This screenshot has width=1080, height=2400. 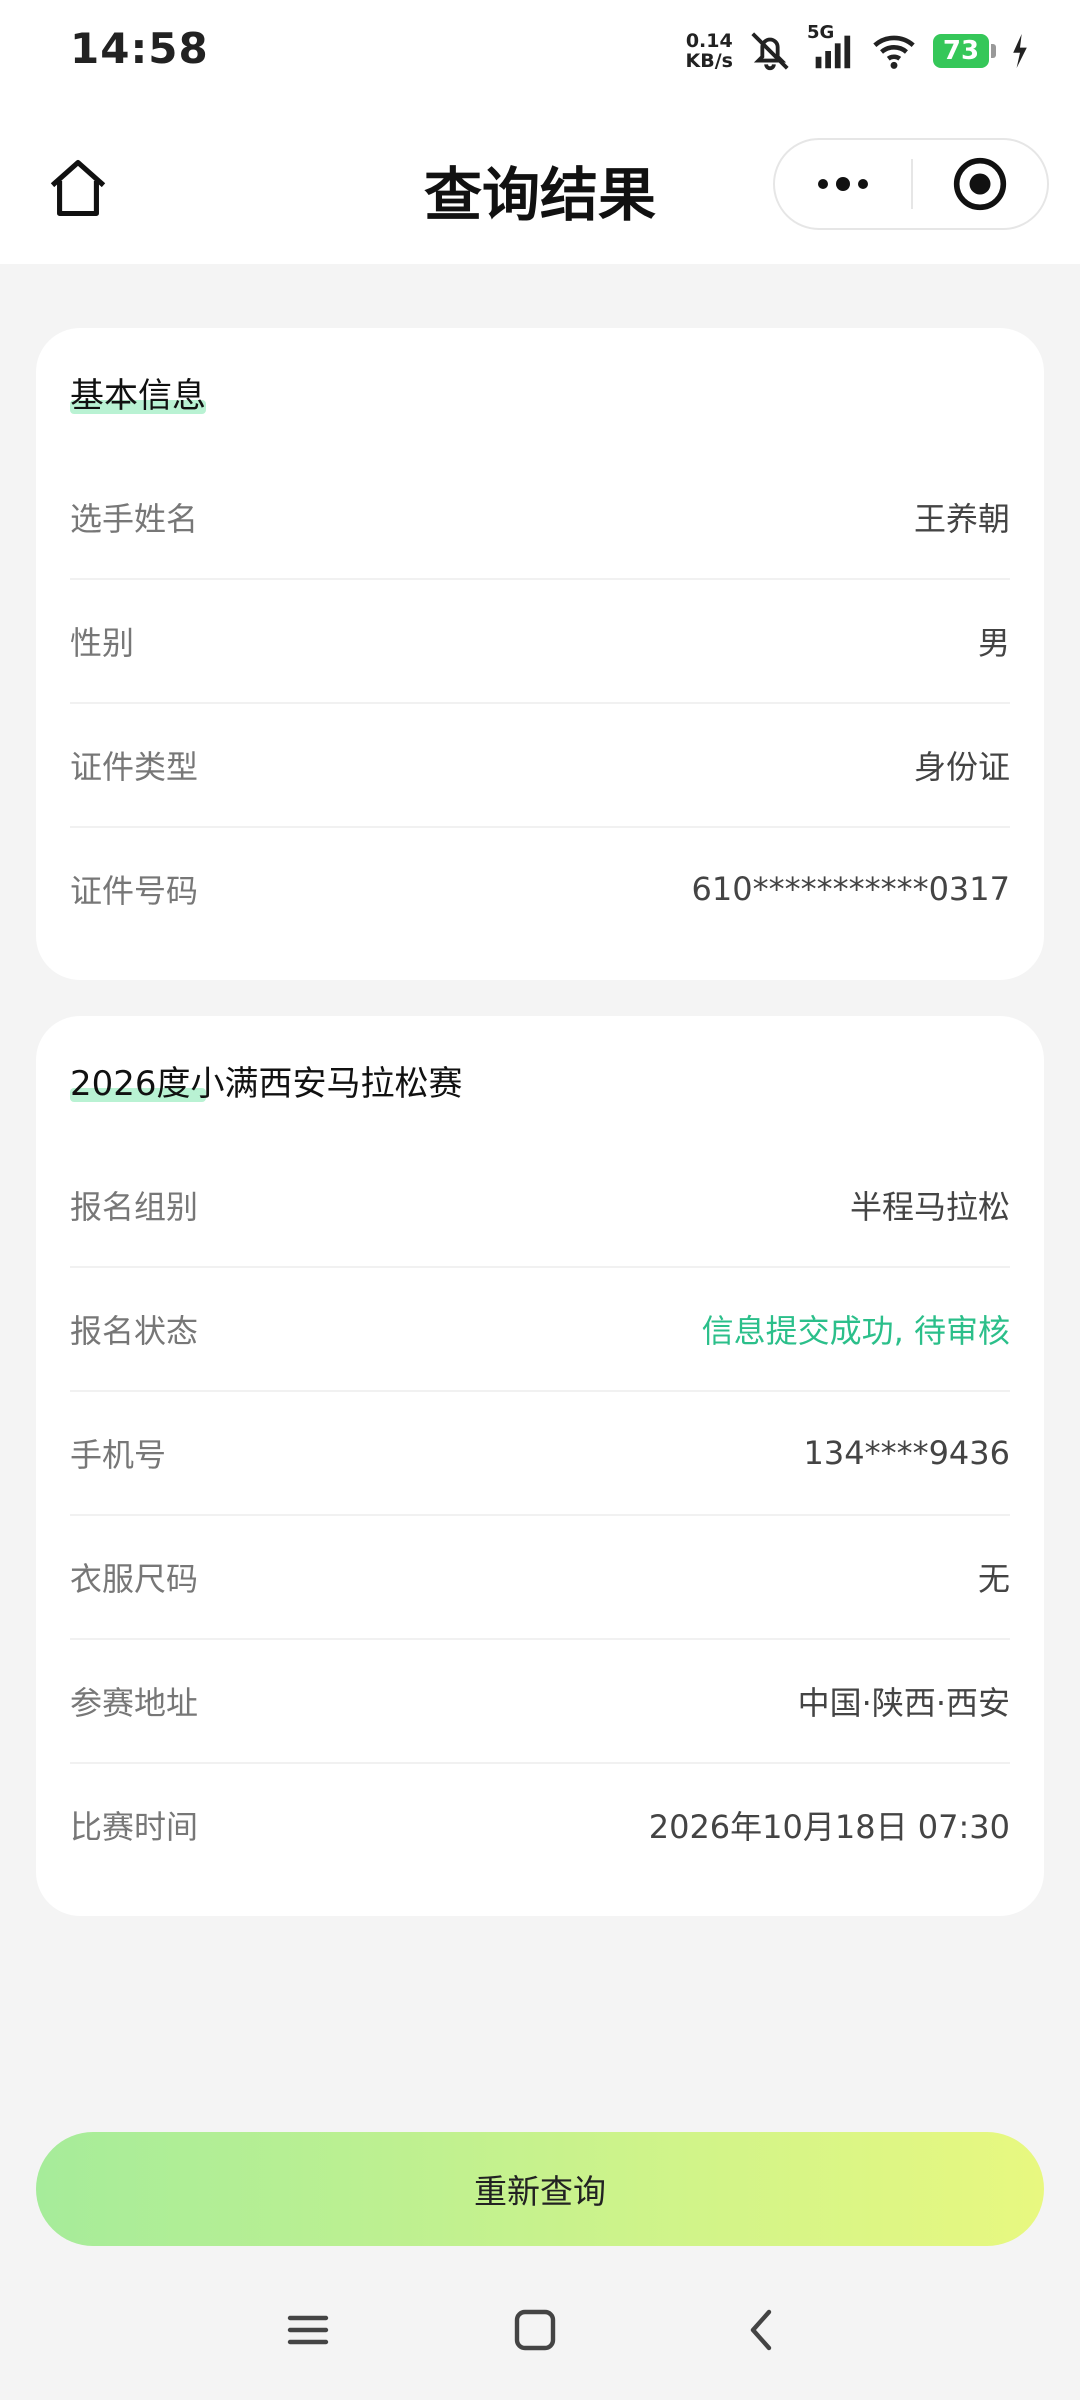 I want to click on basic-info-title-text: 基本信息, so click(x=138, y=396).